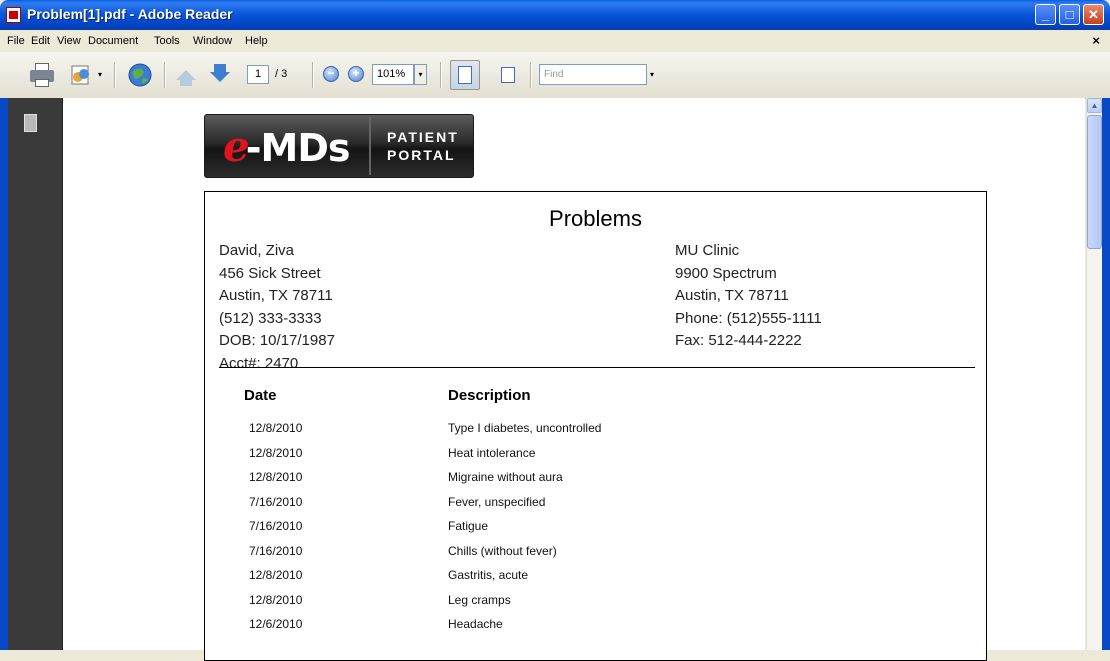 The image size is (1110, 661). I want to click on column-header-description: Description, so click(489, 395).